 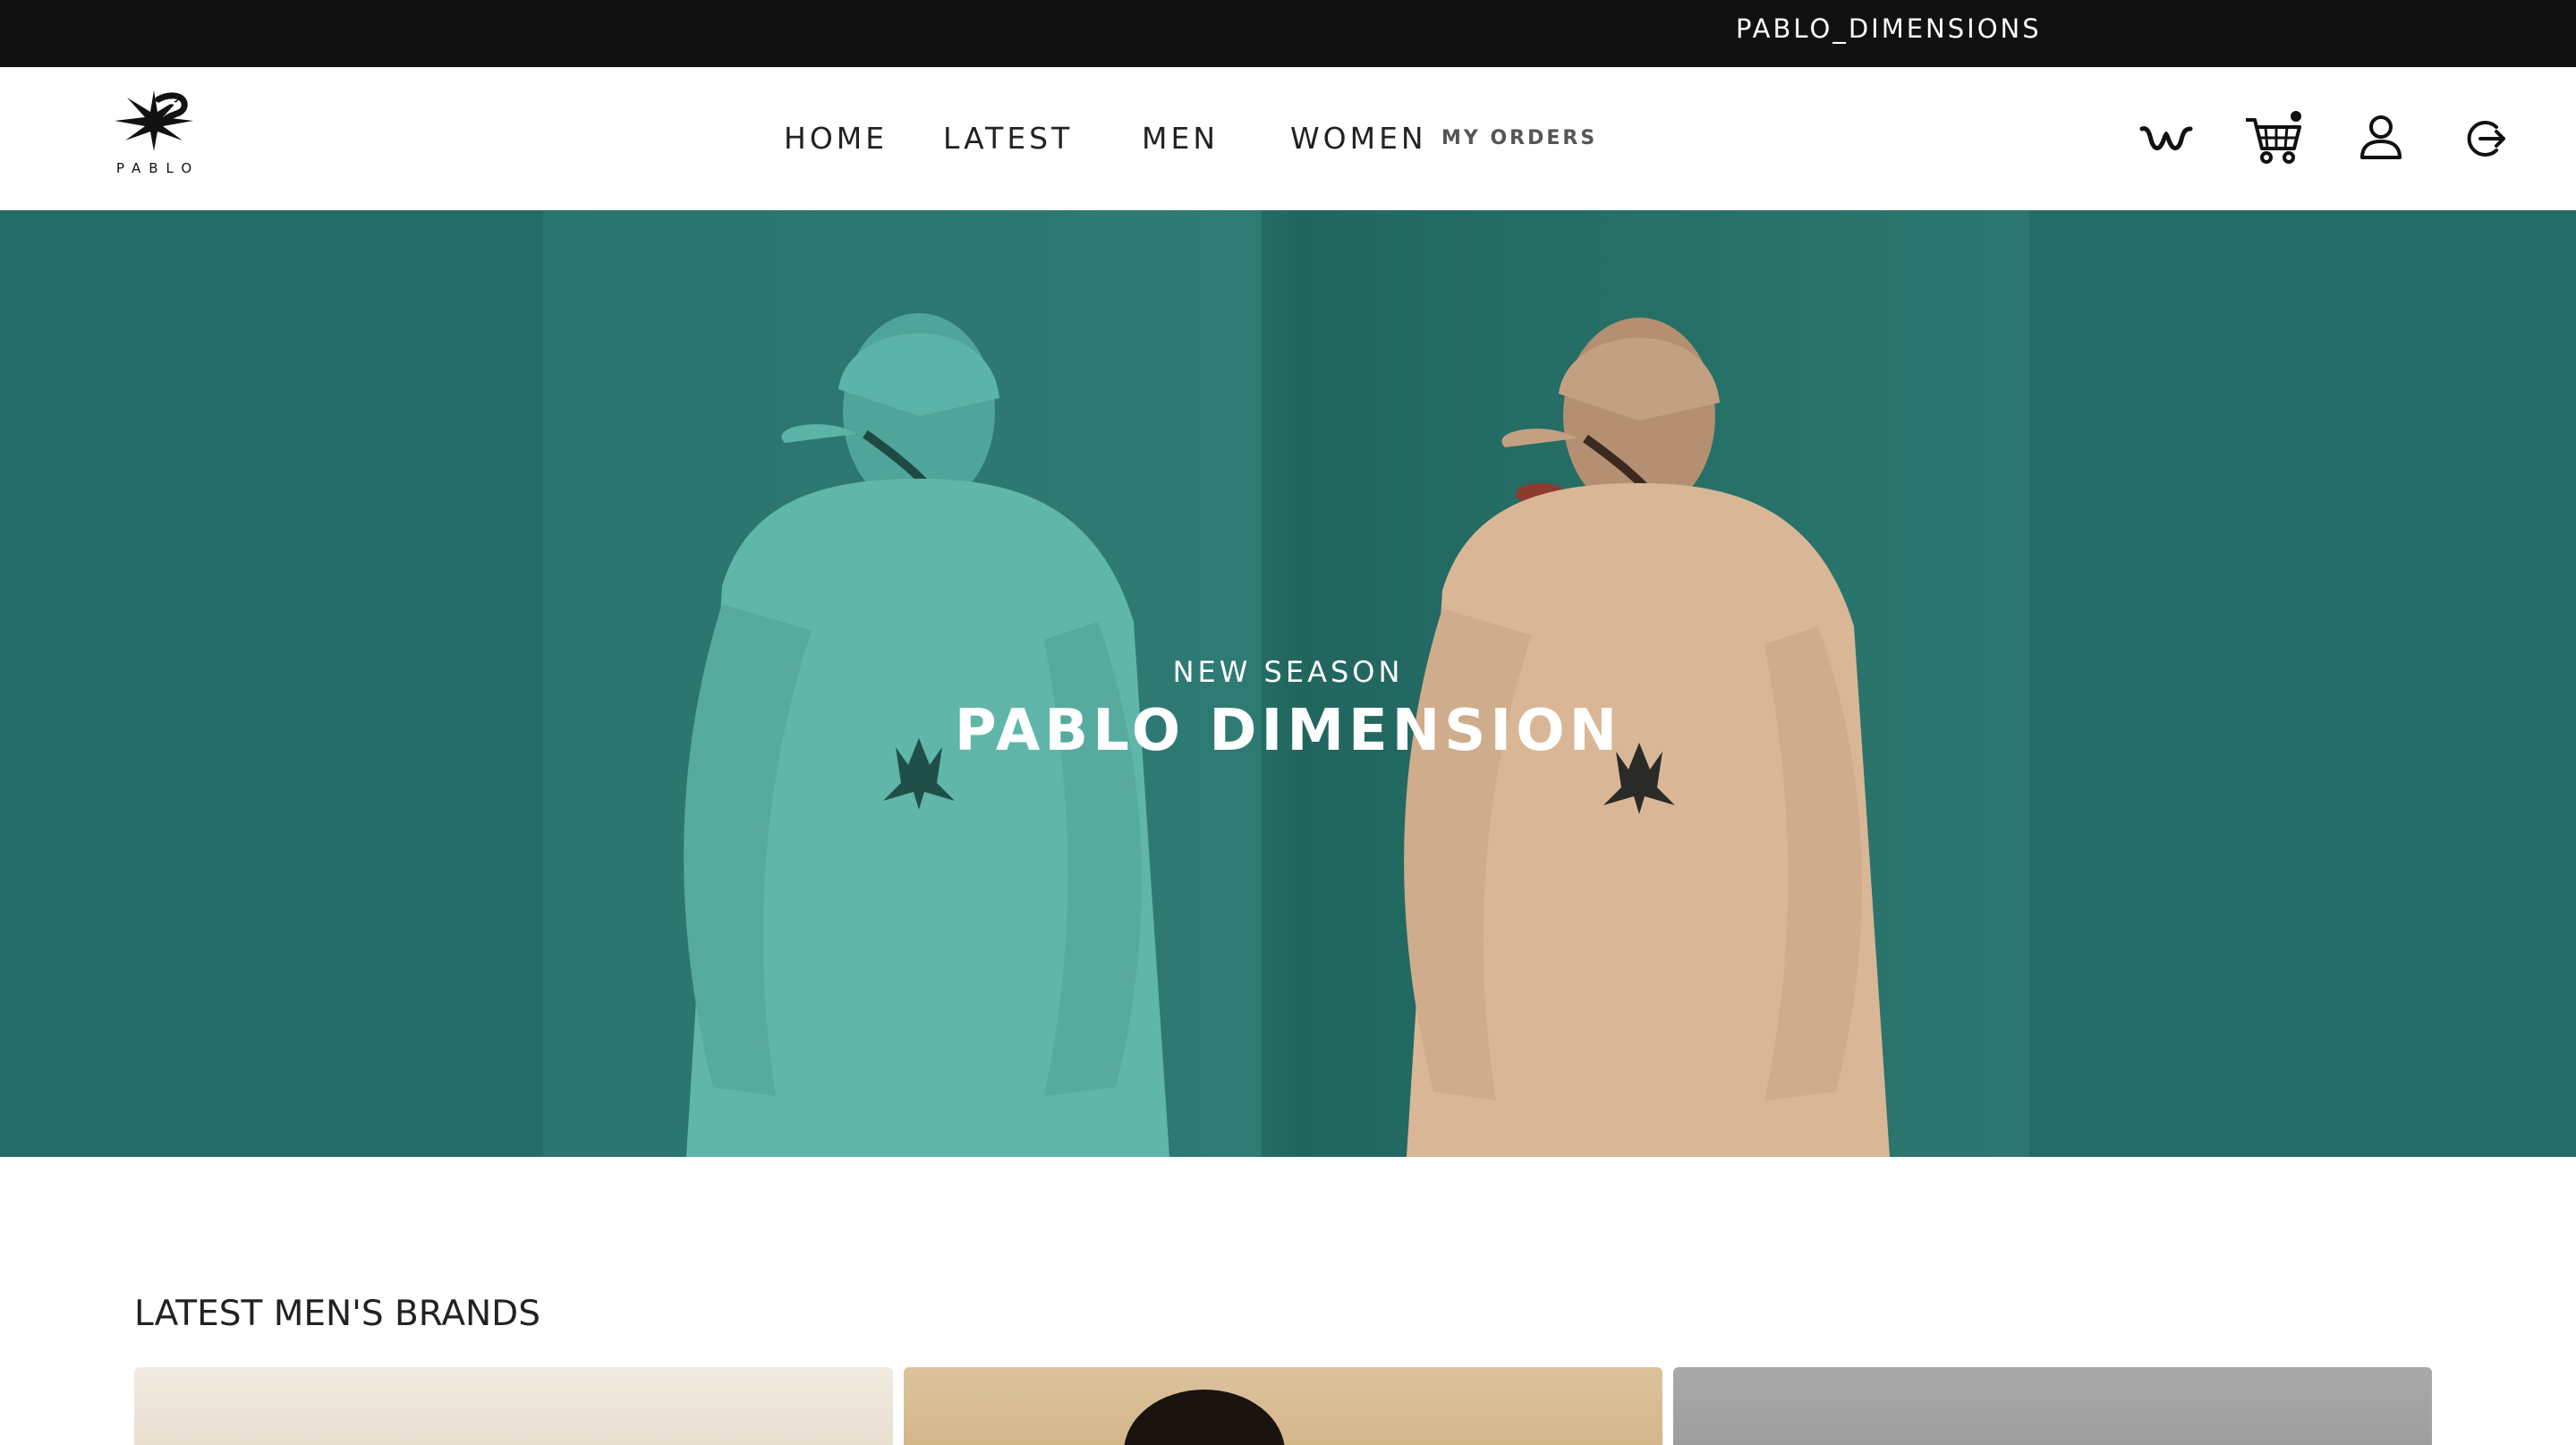 I want to click on announcement-text: PABLO_DIMENSIONS, so click(x=1889, y=29).